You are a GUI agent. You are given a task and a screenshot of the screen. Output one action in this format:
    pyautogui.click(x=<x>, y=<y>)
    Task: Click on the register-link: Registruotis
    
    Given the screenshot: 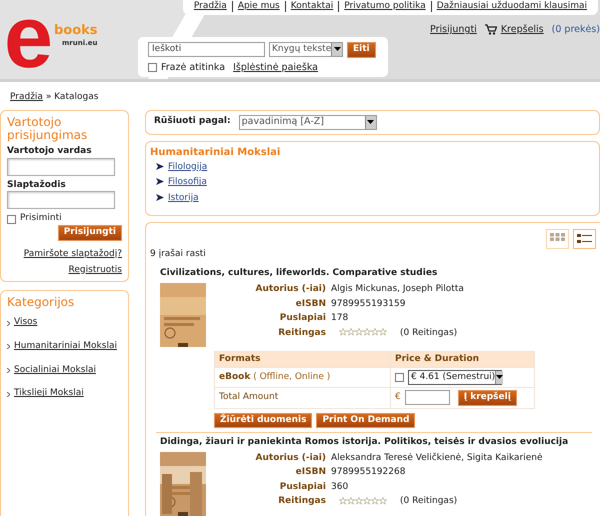 What is the action you would take?
    pyautogui.click(x=95, y=269)
    